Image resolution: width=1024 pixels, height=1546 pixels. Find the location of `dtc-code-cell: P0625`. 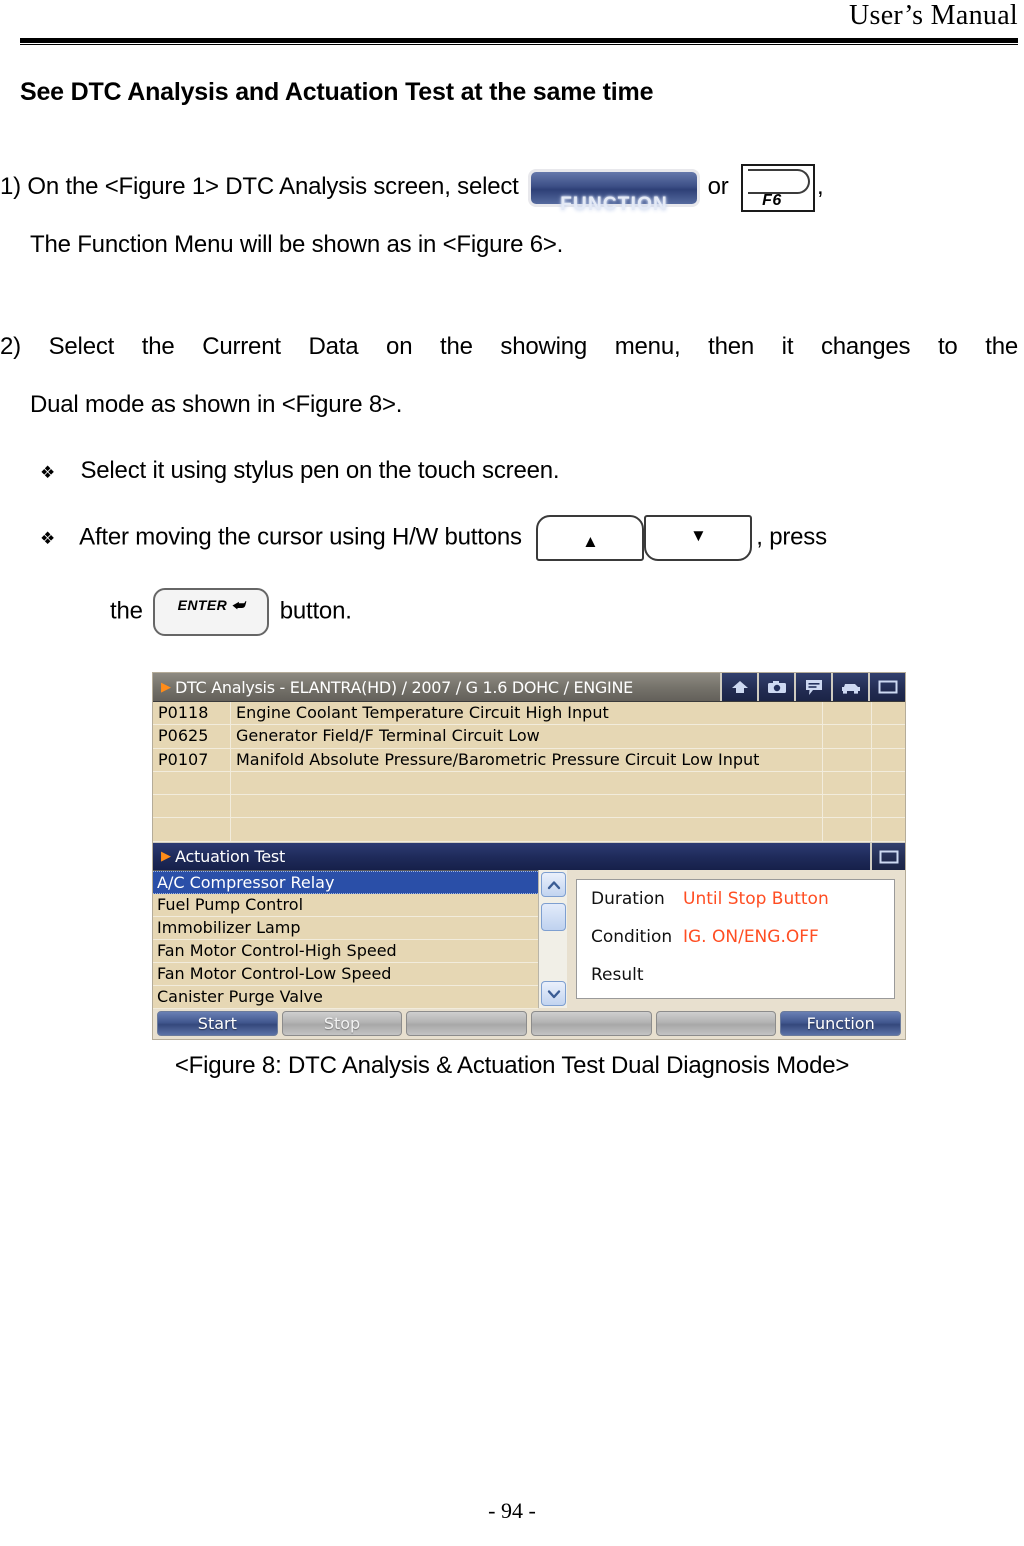

dtc-code-cell: P0625 is located at coordinates (192, 736).